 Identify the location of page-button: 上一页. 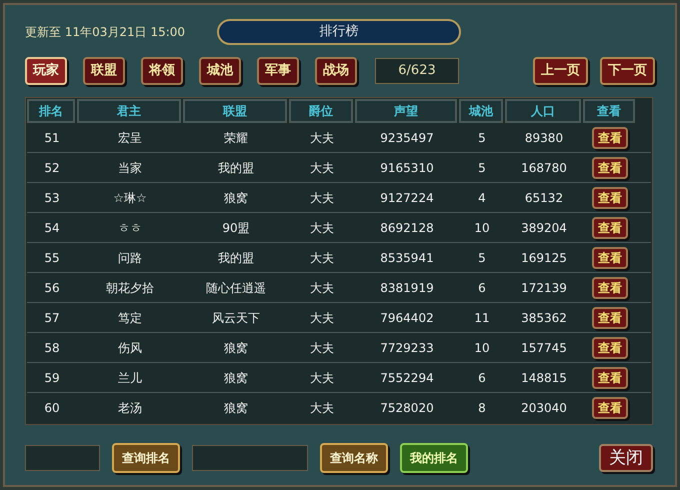
(560, 71).